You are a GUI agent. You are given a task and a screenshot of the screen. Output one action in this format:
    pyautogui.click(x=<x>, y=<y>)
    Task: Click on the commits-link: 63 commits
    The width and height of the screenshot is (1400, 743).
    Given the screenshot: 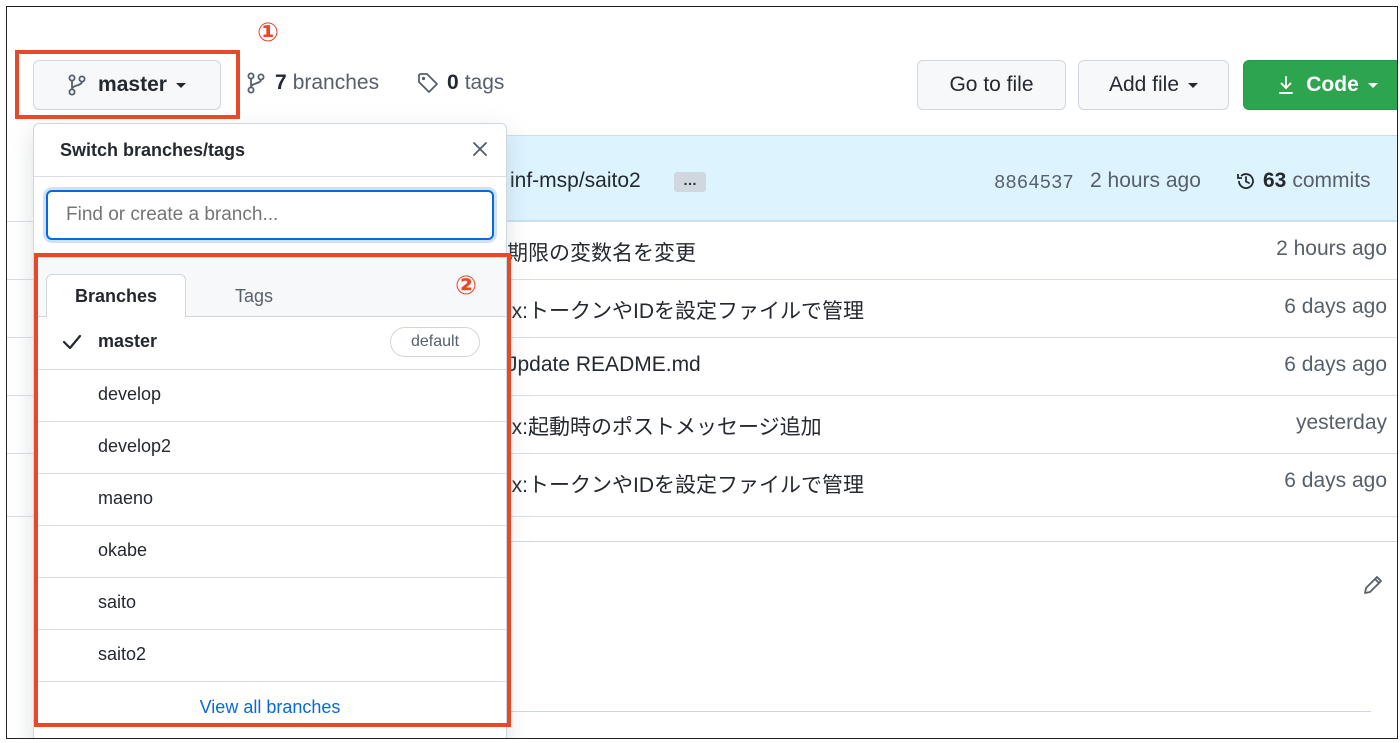 What is the action you would take?
    pyautogui.click(x=1303, y=181)
    